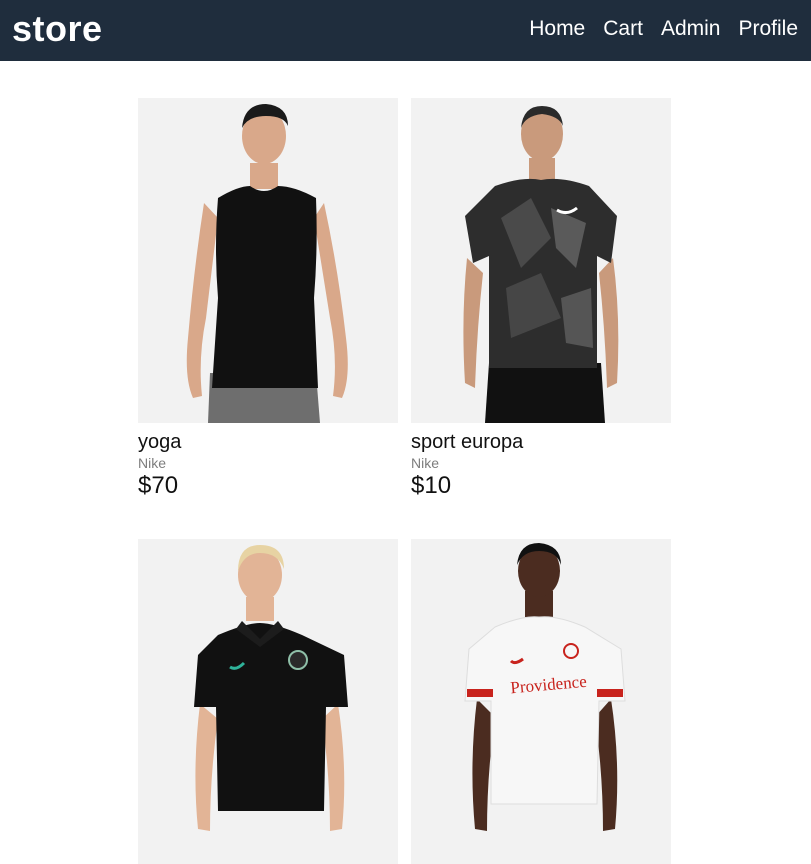 The width and height of the screenshot is (811, 864). Describe the element at coordinates (557, 29) in the screenshot. I see `nav-home-link: Home` at that location.